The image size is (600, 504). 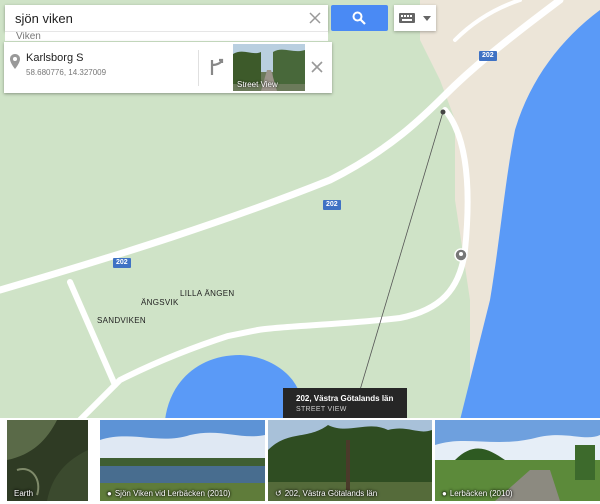 I want to click on search-icon, so click(x=359, y=18).